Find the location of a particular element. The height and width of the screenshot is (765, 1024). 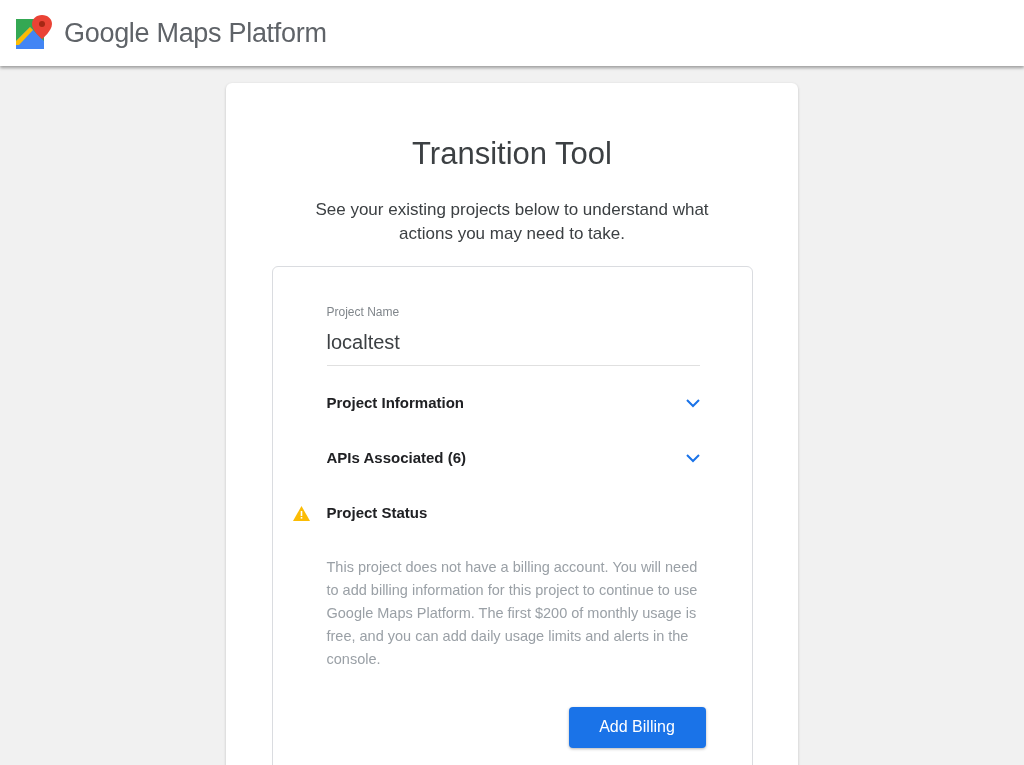

expandable-section: APIs Associated (6) is located at coordinates (513, 458).